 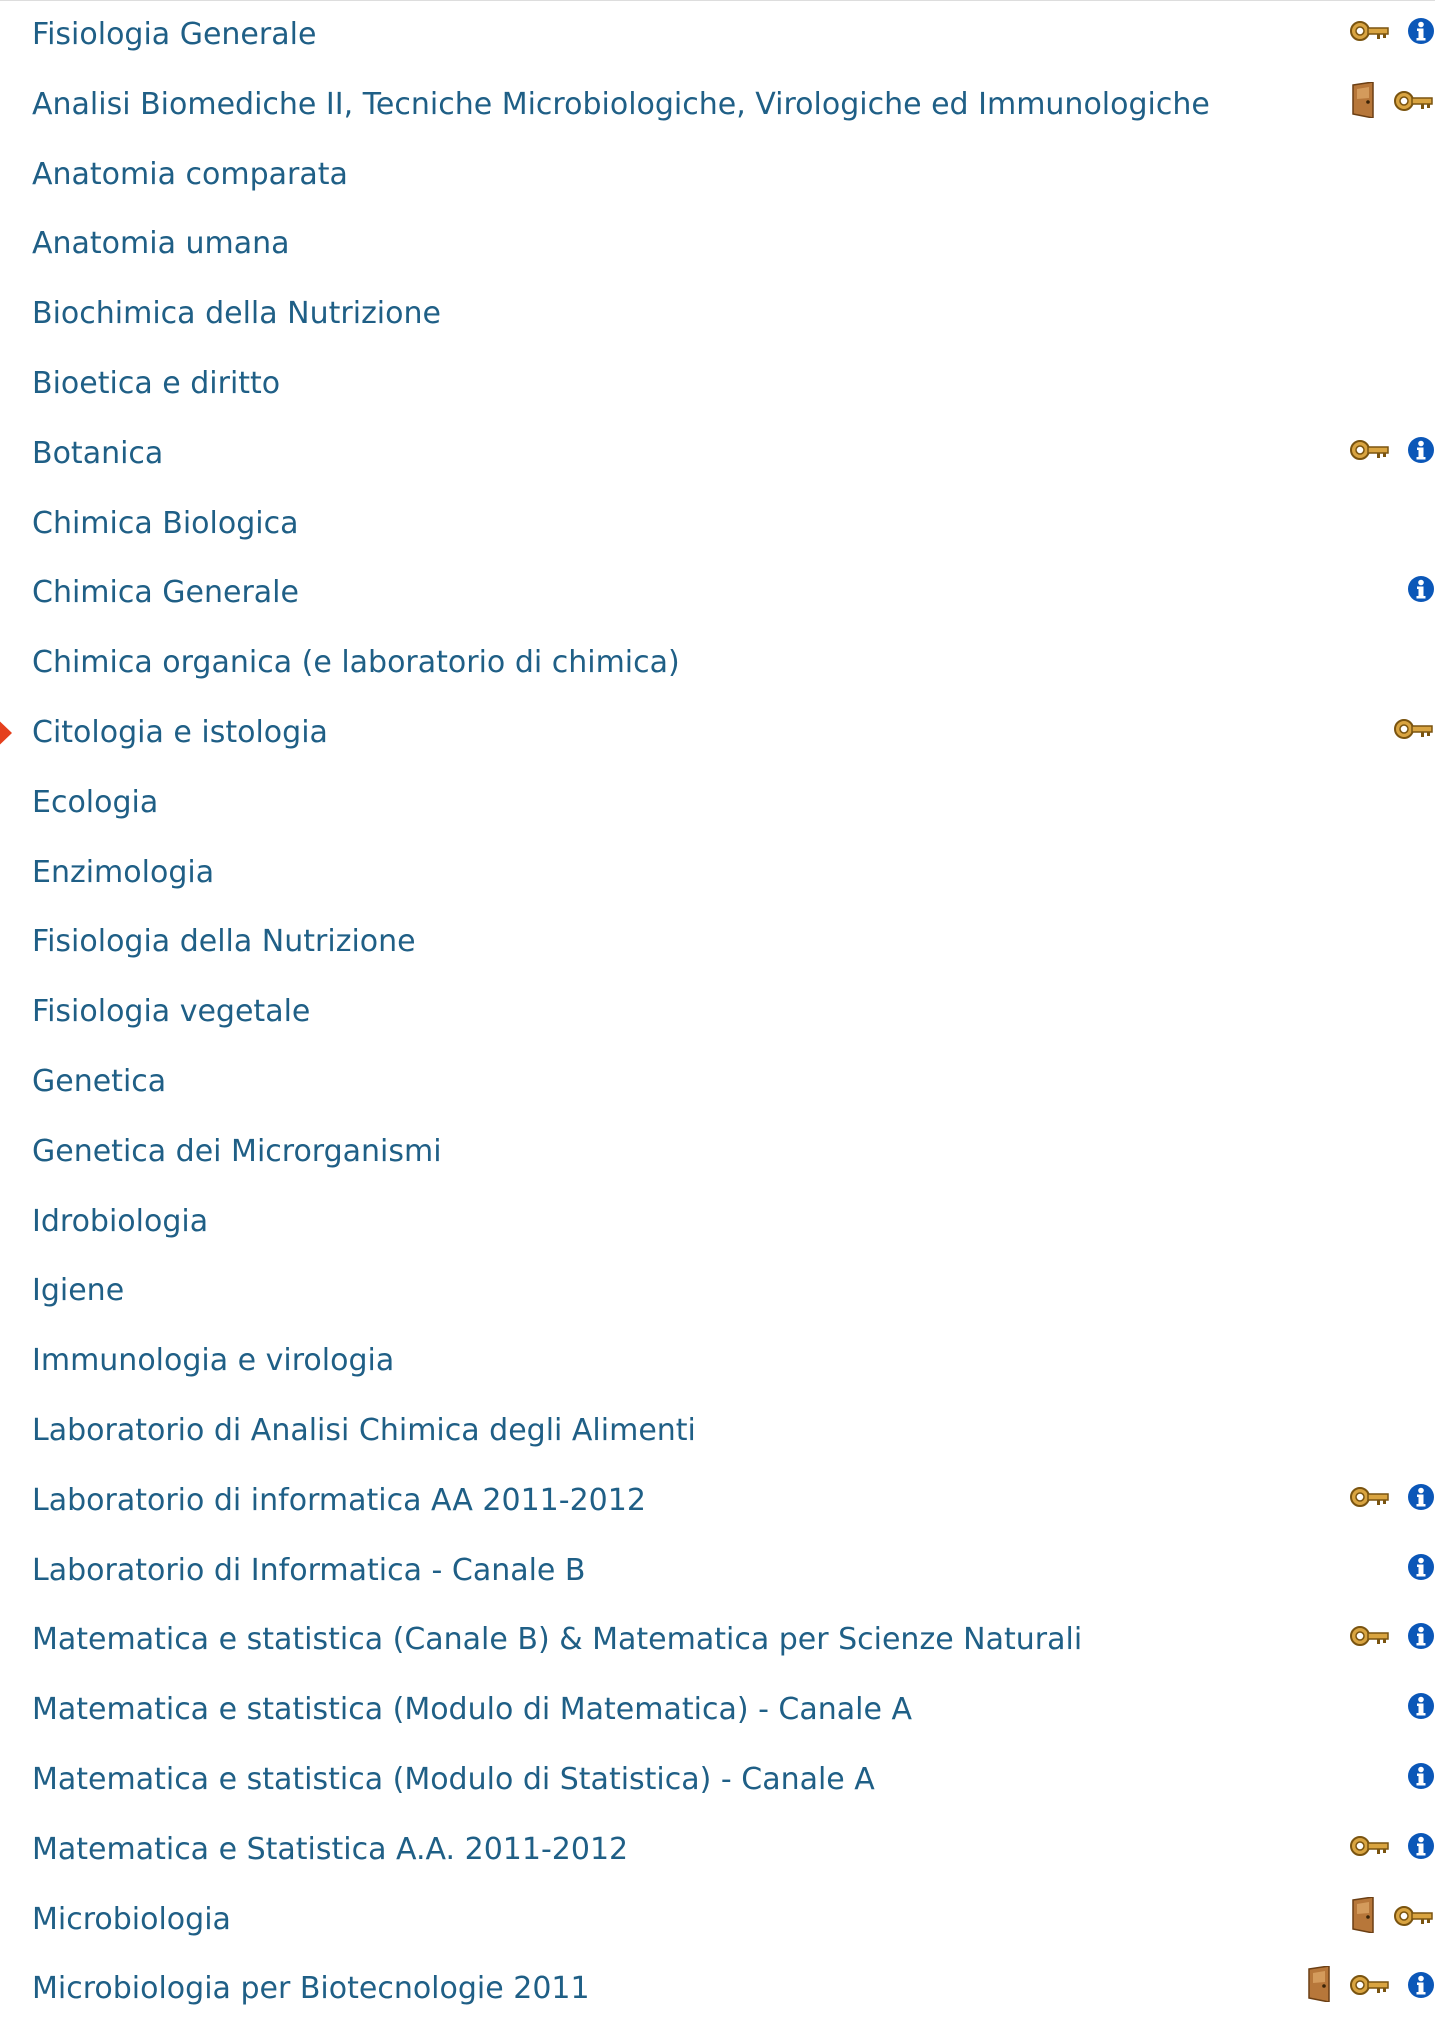 I want to click on list-item: Genetica, so click(x=717, y=1082).